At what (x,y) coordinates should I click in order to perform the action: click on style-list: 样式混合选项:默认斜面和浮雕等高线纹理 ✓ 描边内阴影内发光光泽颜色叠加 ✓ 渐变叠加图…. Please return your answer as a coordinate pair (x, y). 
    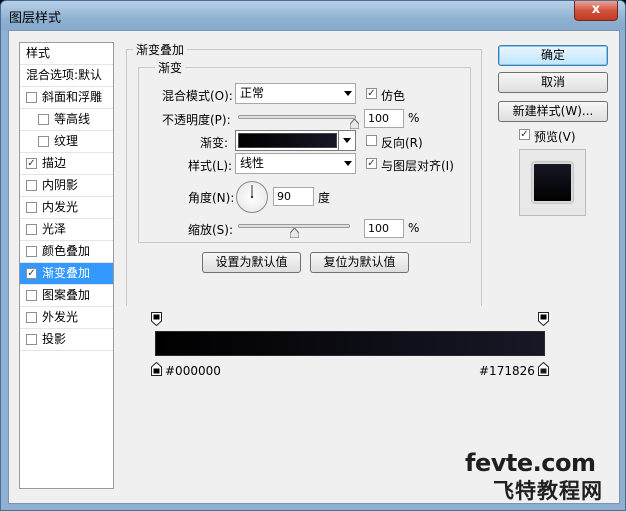
    Looking at the image, I should click on (66, 265).